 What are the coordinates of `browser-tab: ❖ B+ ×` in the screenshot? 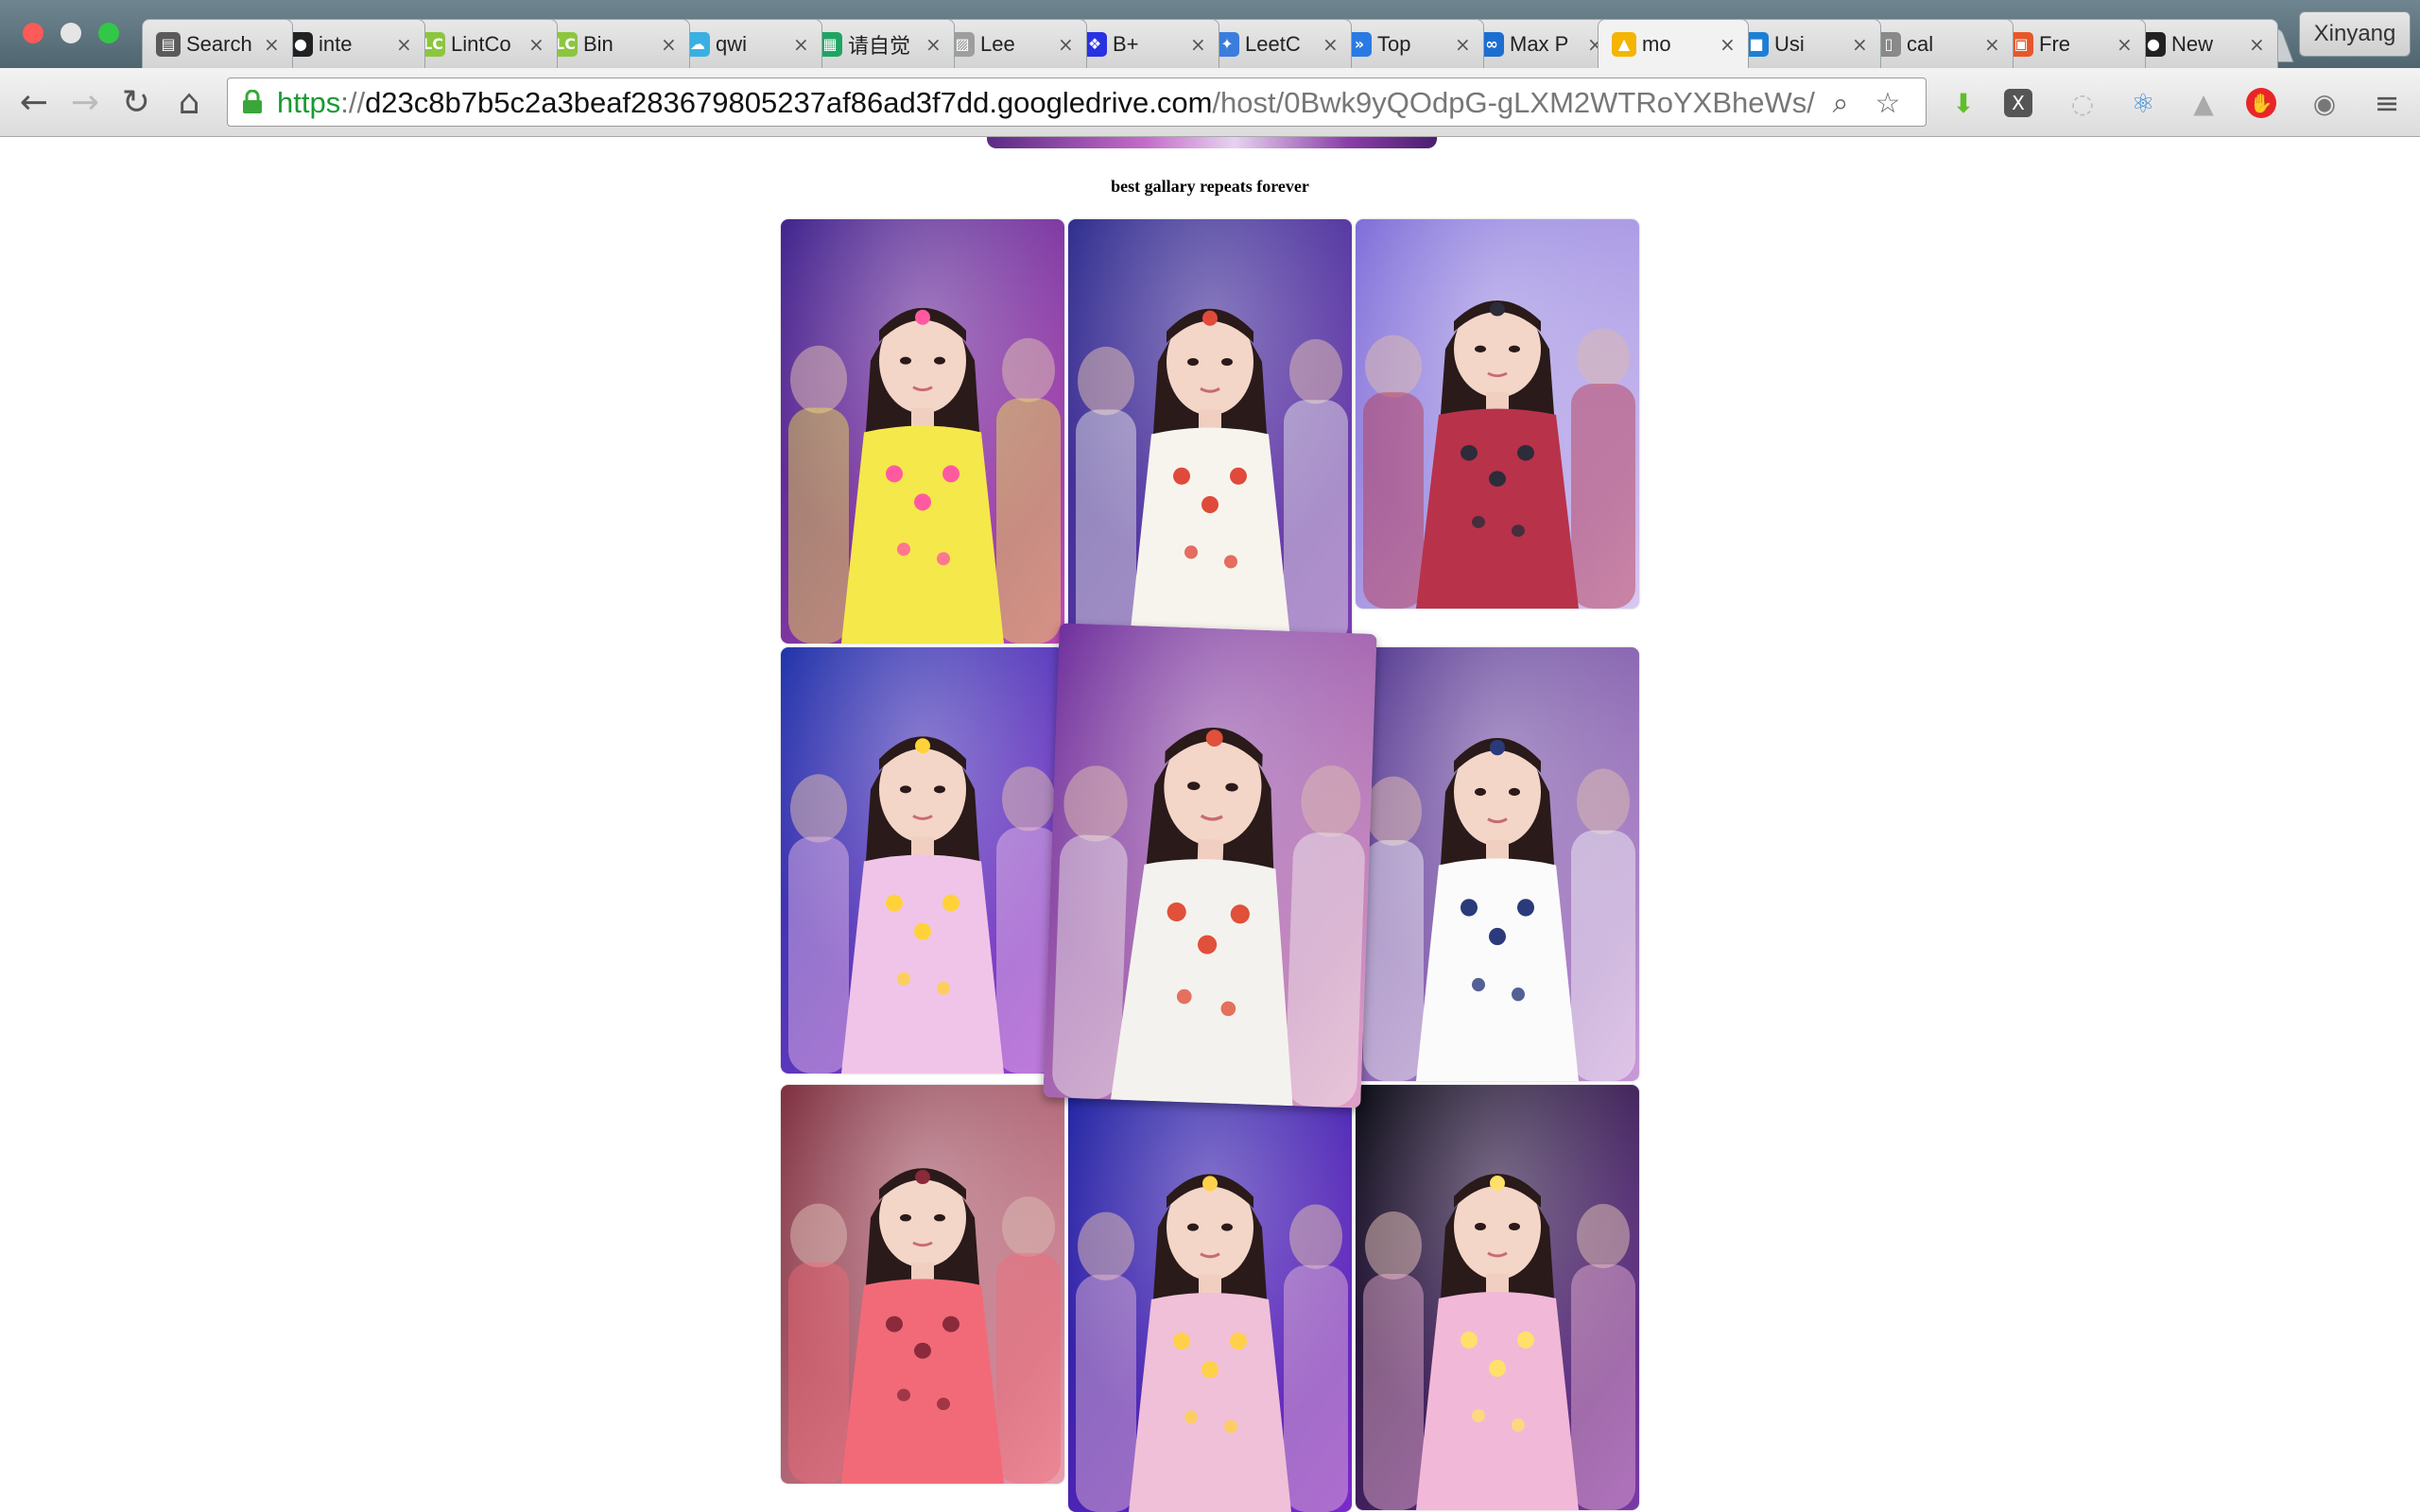 It's located at (1143, 43).